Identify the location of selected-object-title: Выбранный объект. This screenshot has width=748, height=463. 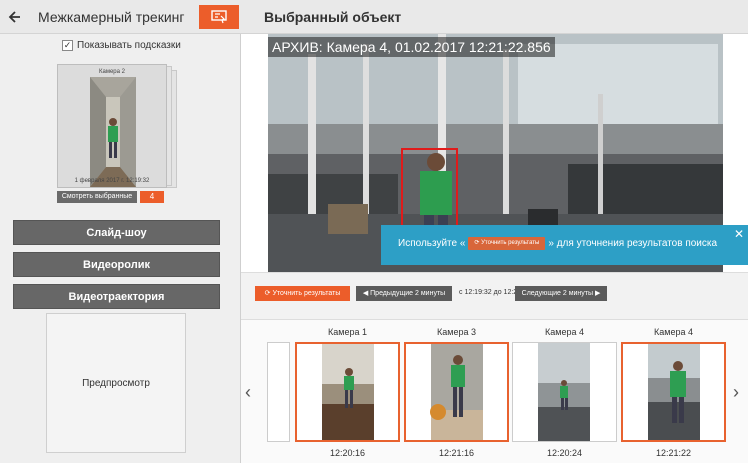
(333, 17).